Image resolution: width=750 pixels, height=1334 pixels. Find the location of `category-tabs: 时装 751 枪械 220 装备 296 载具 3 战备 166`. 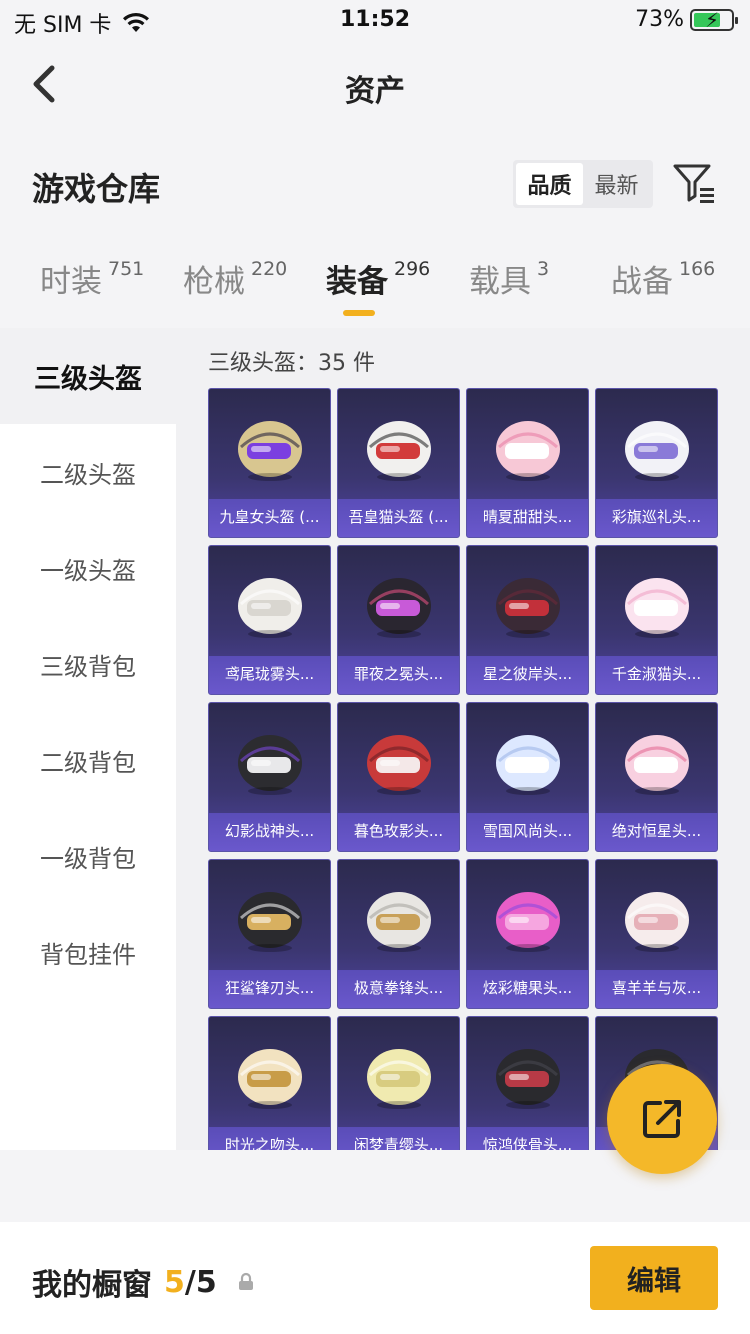

category-tabs: 时装 751 枪械 220 装备 296 载具 3 战备 166 is located at coordinates (375, 288).